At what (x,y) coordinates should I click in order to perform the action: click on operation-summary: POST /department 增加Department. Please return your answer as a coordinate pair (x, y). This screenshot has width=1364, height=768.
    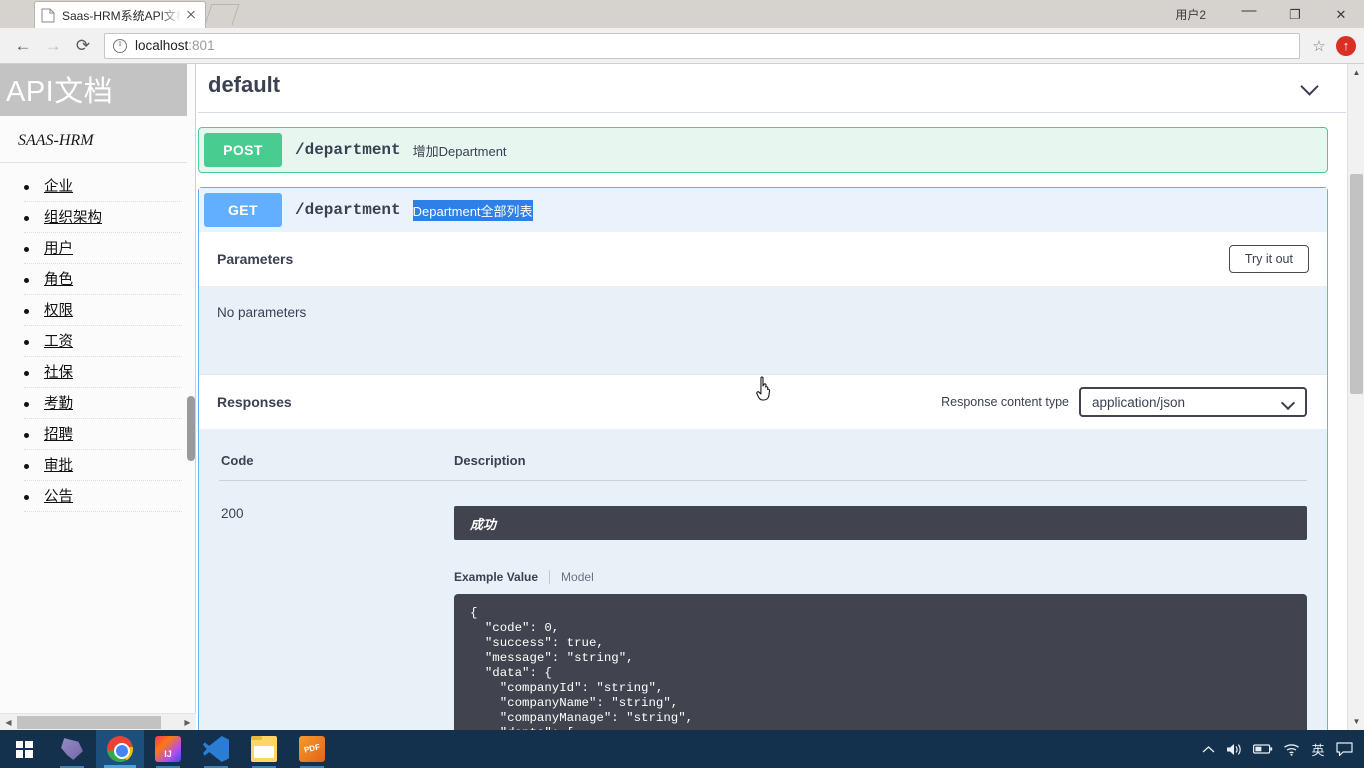
    Looking at the image, I should click on (763, 150).